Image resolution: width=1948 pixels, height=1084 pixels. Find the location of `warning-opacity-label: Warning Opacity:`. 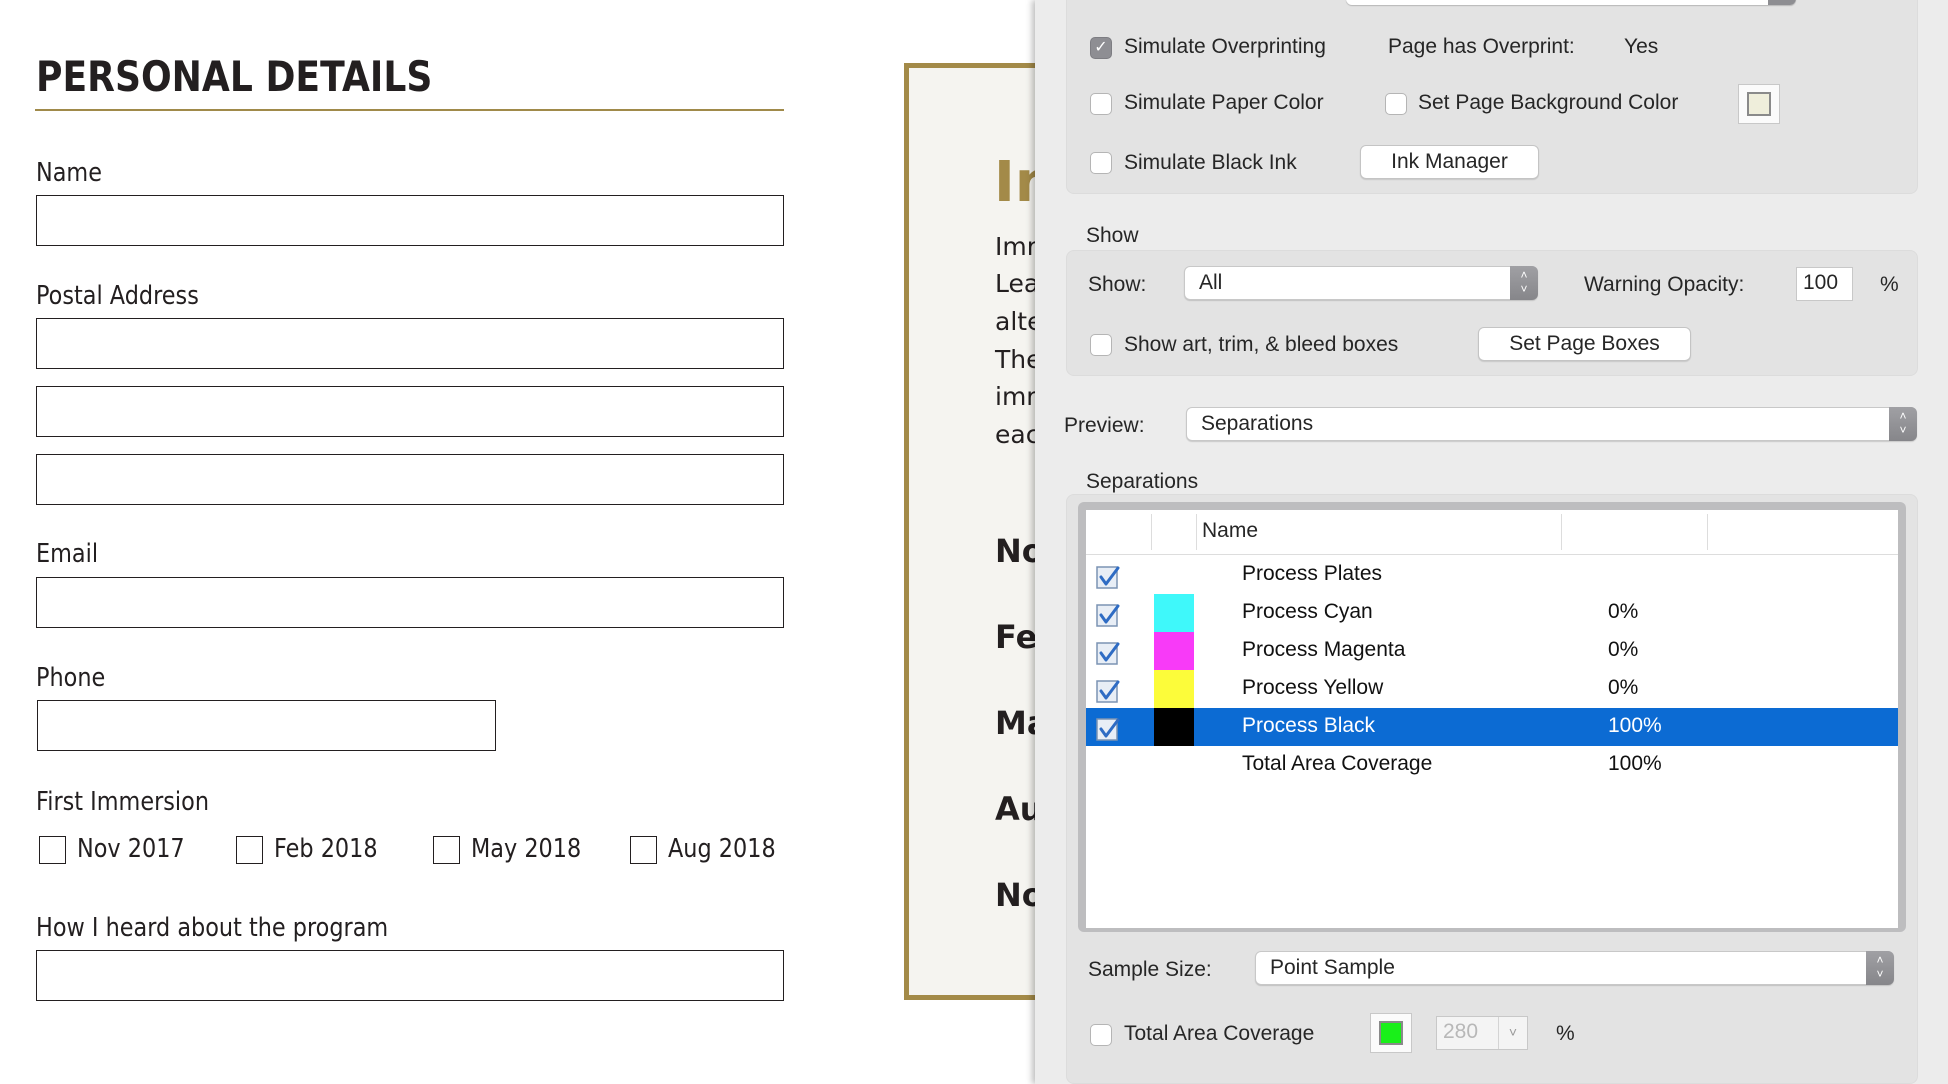

warning-opacity-label: Warning Opacity: is located at coordinates (1664, 284).